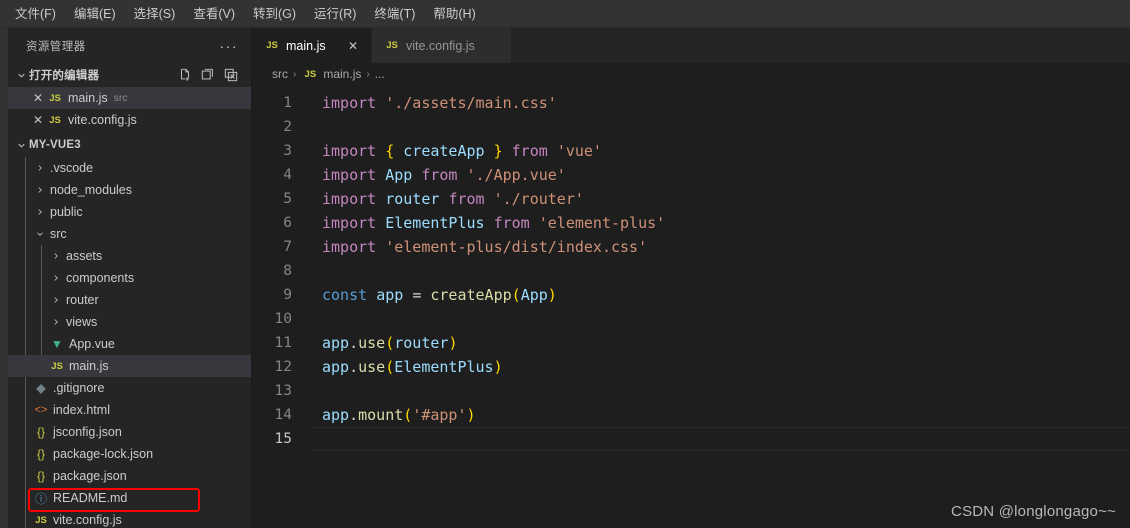 The image size is (1130, 528). Describe the element at coordinates (95, 14) in the screenshot. I see `menu-edit: 编辑(E)` at that location.